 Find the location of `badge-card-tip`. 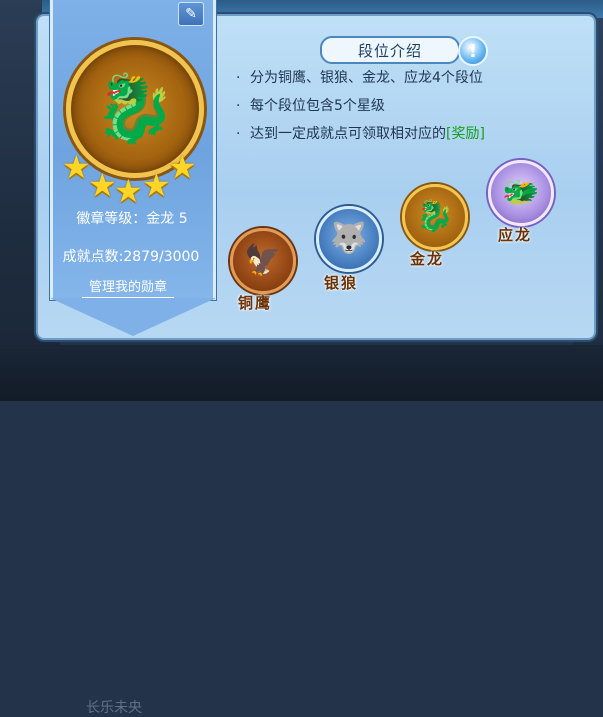

badge-card-tip is located at coordinates (133, 317).